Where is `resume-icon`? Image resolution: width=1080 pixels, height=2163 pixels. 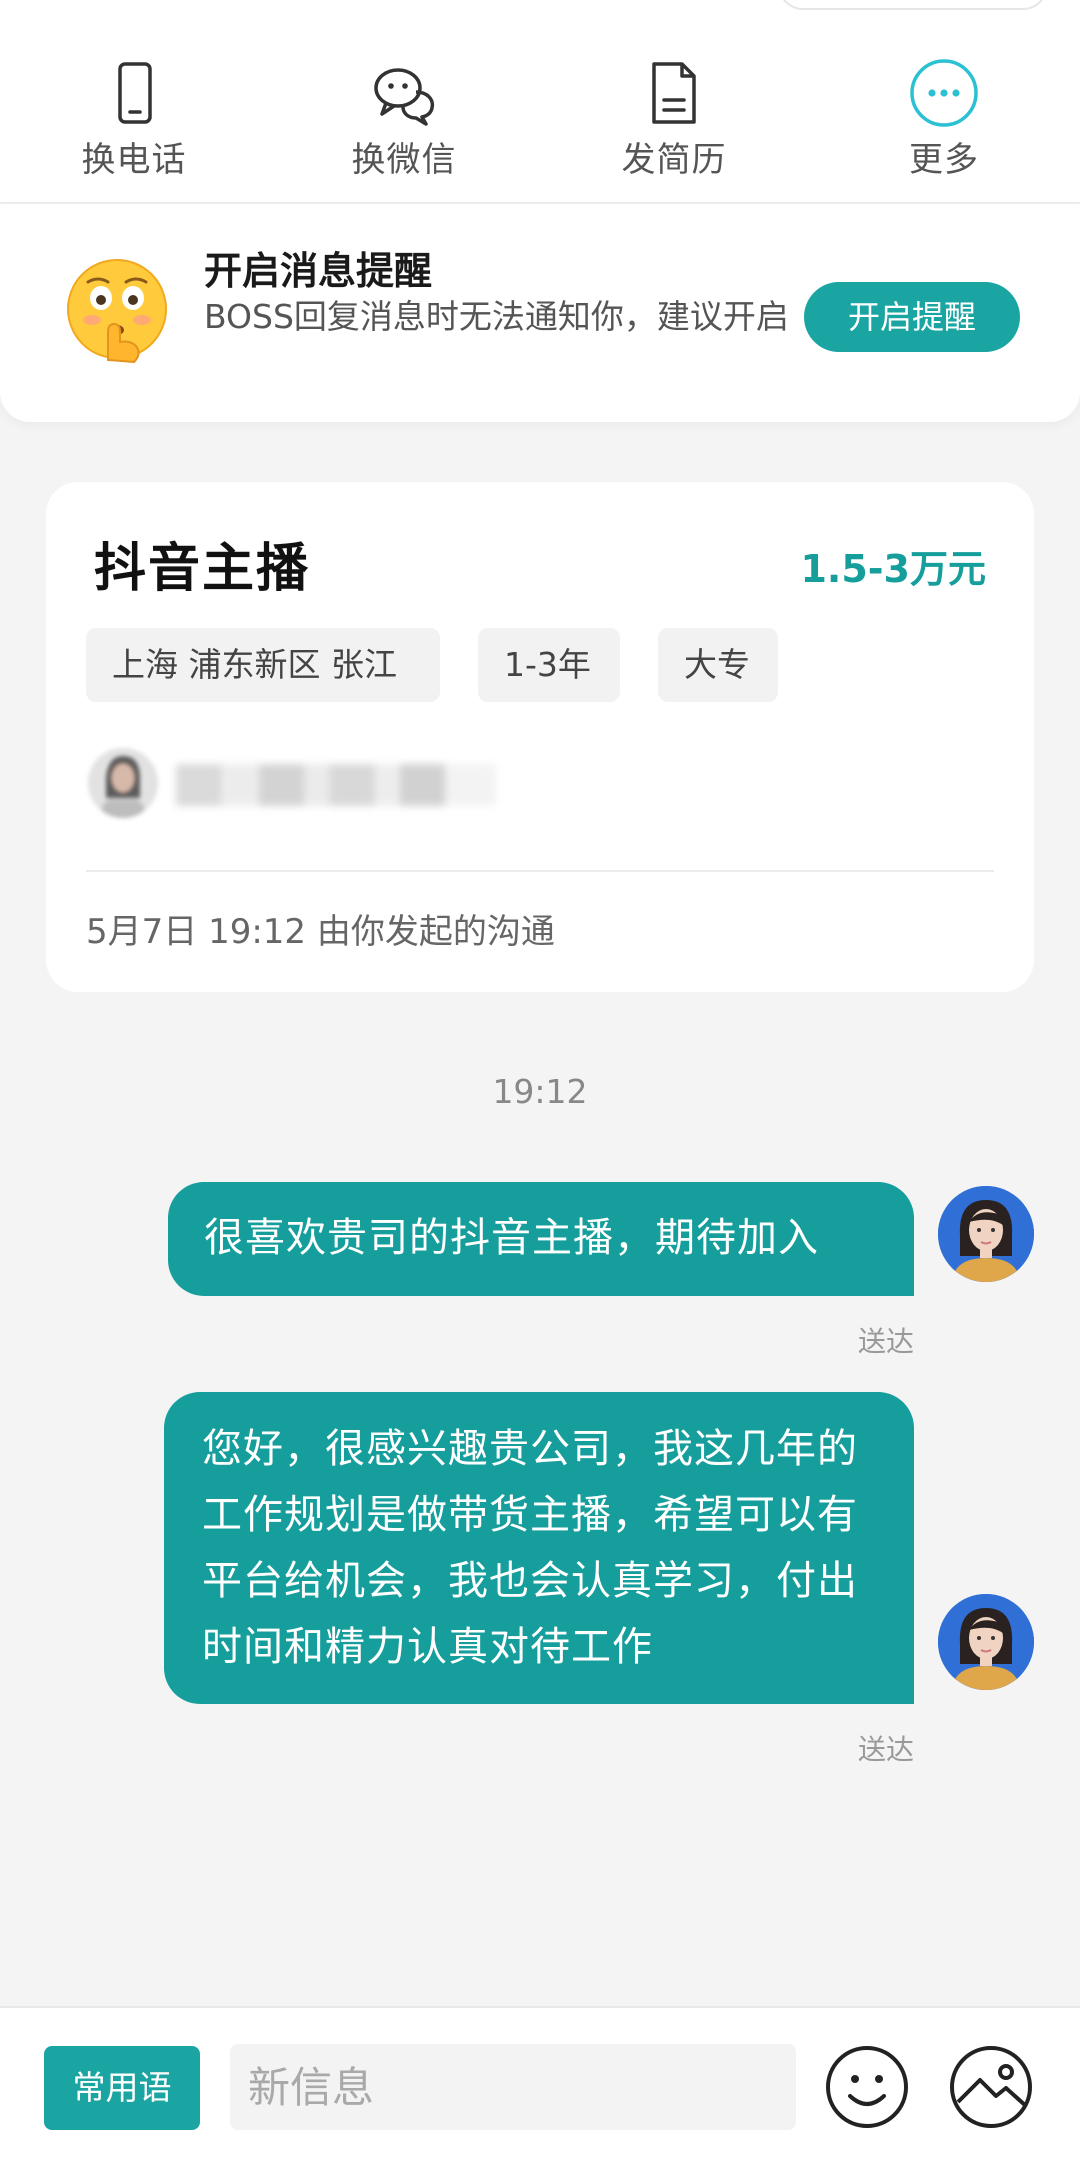
resume-icon is located at coordinates (674, 93).